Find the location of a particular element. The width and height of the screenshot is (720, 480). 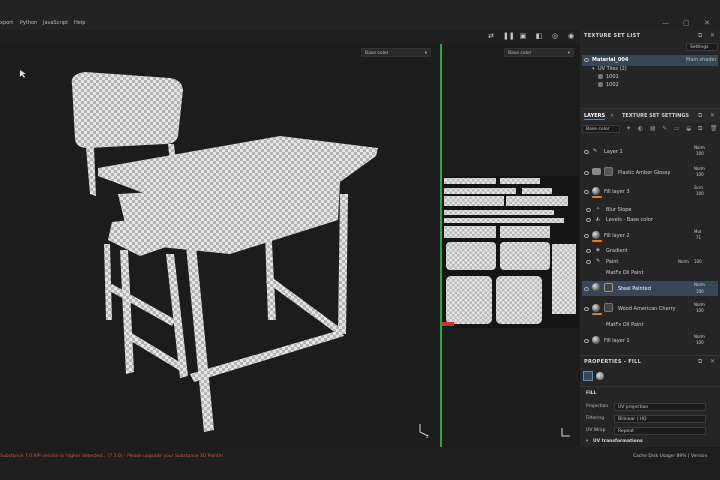

uv-transformations-section: UV transformations is located at coordinates (618, 441).